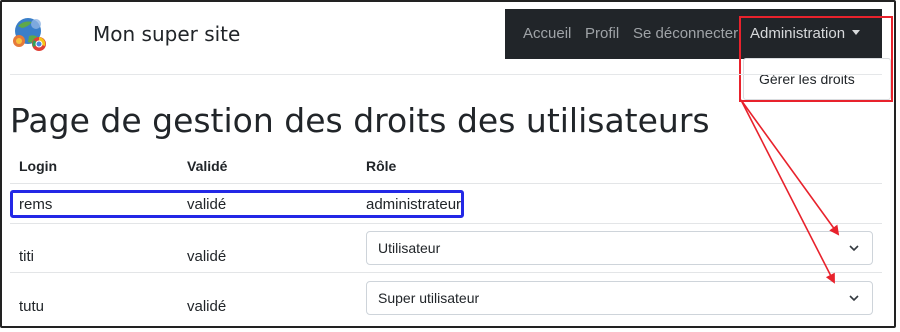  What do you see at coordinates (32, 306) in the screenshot?
I see `row-login: tutu` at bounding box center [32, 306].